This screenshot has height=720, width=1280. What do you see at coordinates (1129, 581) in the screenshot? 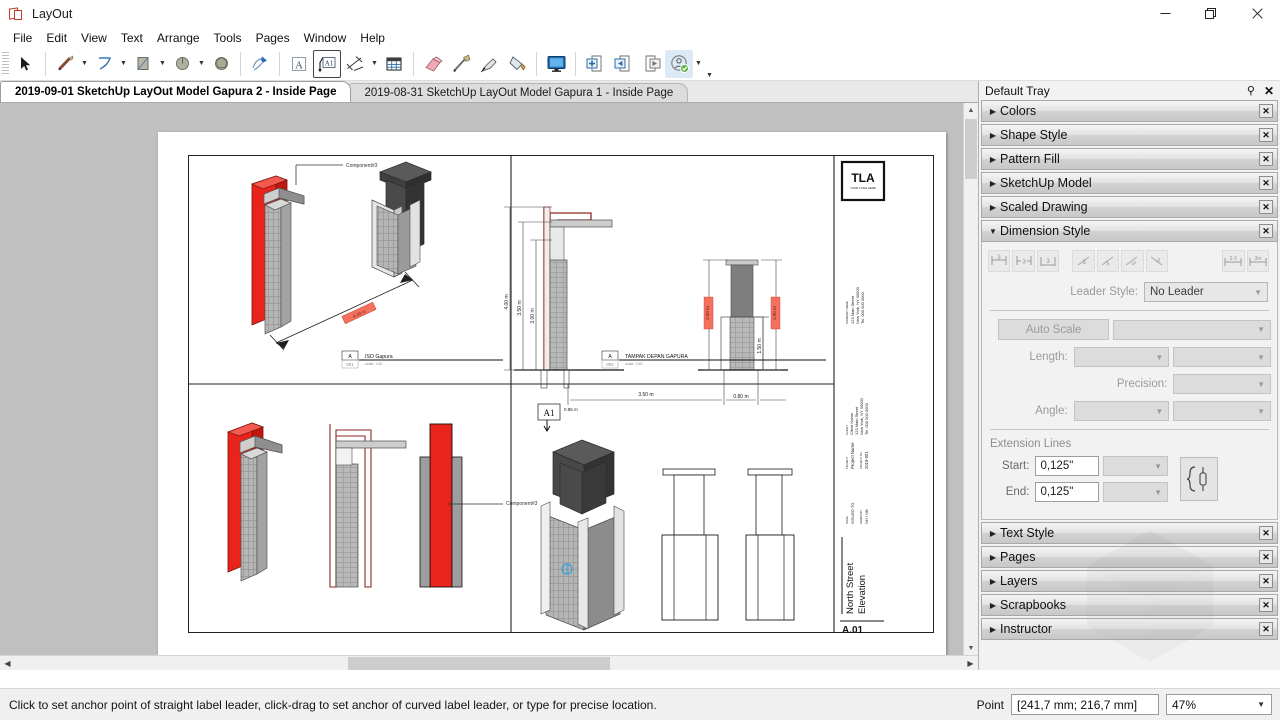
I see `panel-layers-header: ▶ Layers ✕` at bounding box center [1129, 581].